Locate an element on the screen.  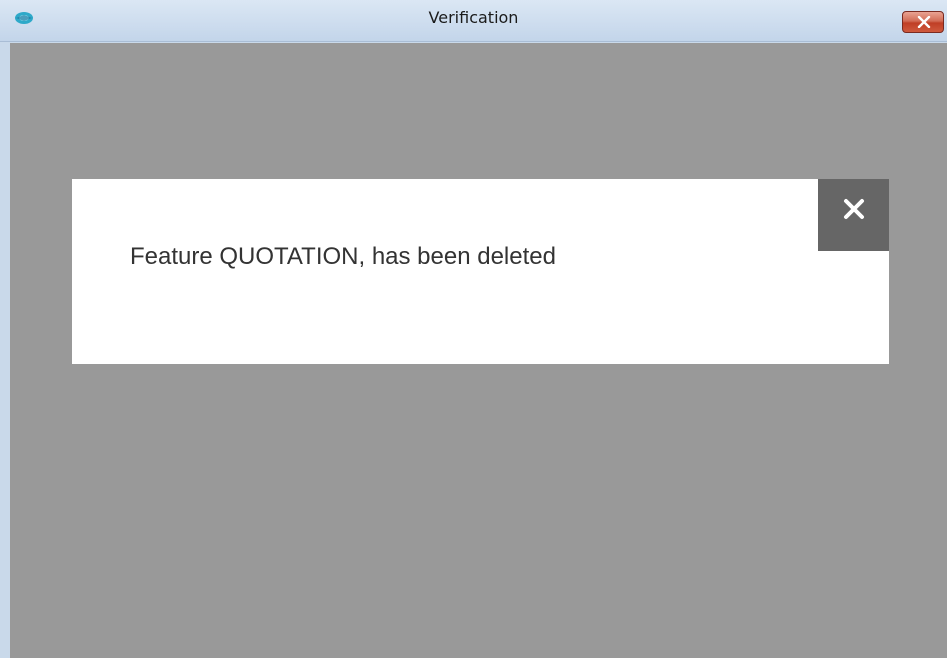
dialog-close-button is located at coordinates (853, 215).